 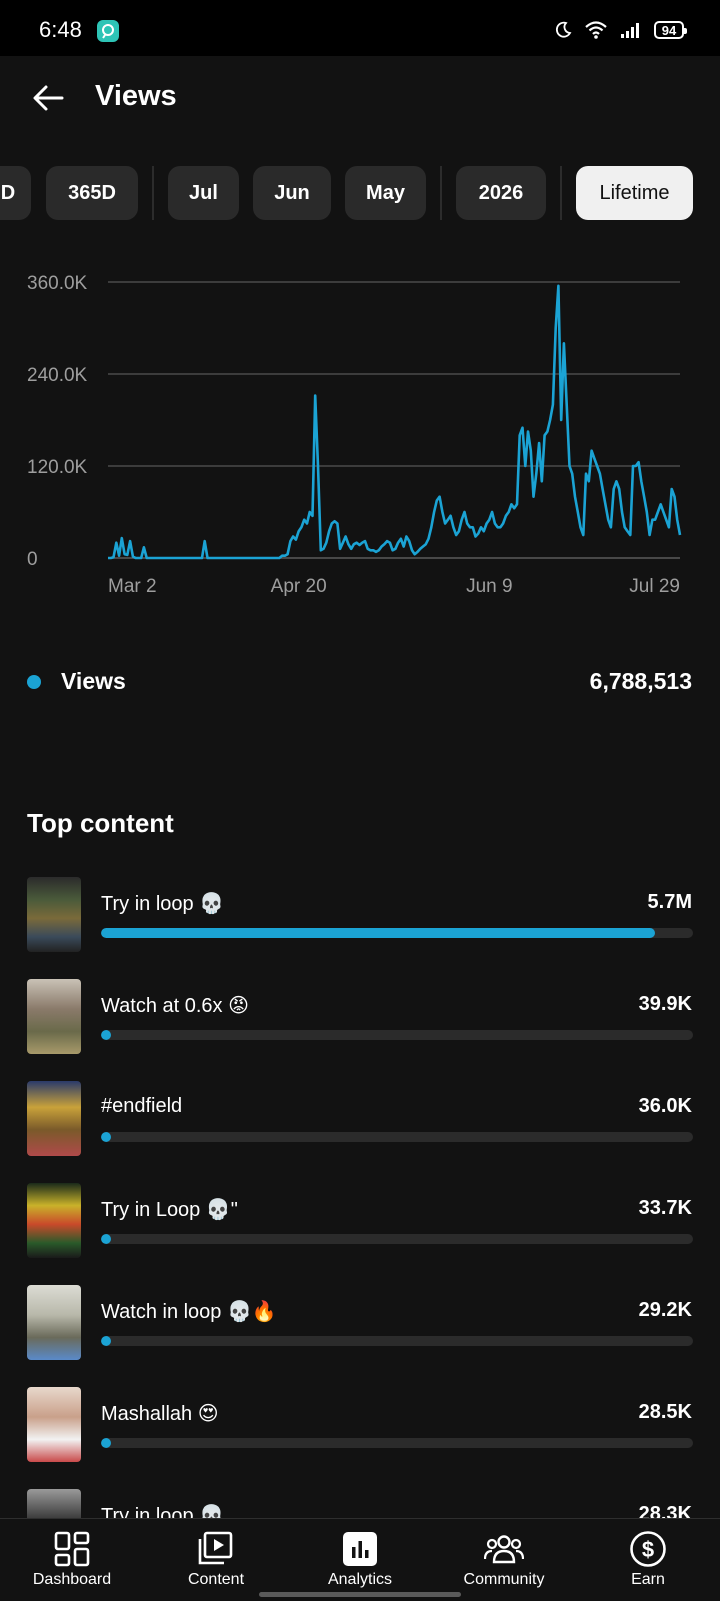 What do you see at coordinates (215, 1548) in the screenshot?
I see `content-icon` at bounding box center [215, 1548].